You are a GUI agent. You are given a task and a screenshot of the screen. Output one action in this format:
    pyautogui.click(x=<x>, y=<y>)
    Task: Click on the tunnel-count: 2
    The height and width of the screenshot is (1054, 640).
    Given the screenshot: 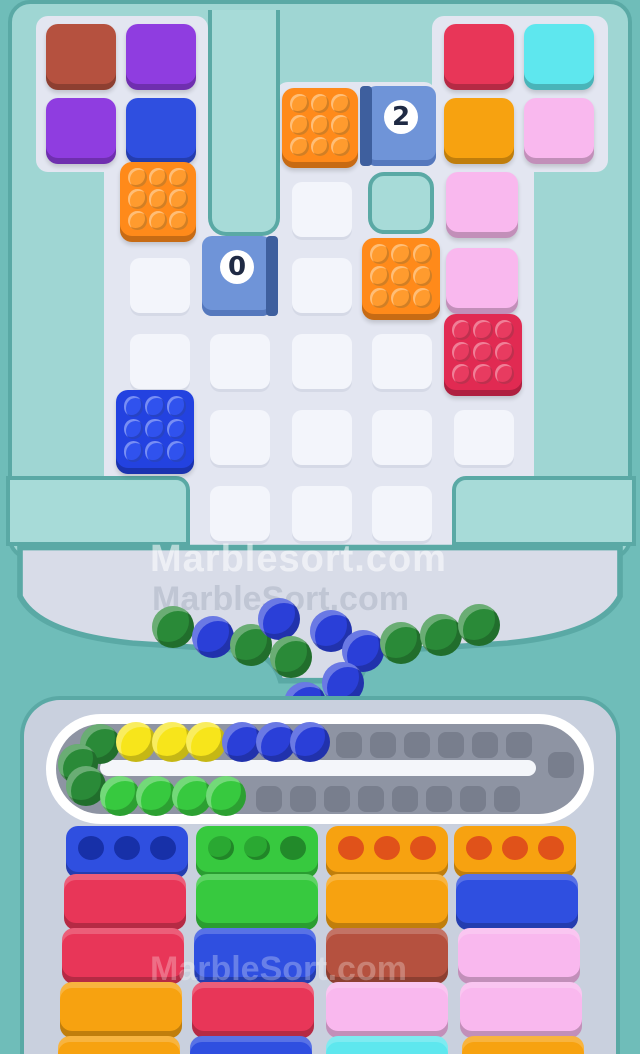 What is the action you would take?
    pyautogui.click(x=401, y=117)
    